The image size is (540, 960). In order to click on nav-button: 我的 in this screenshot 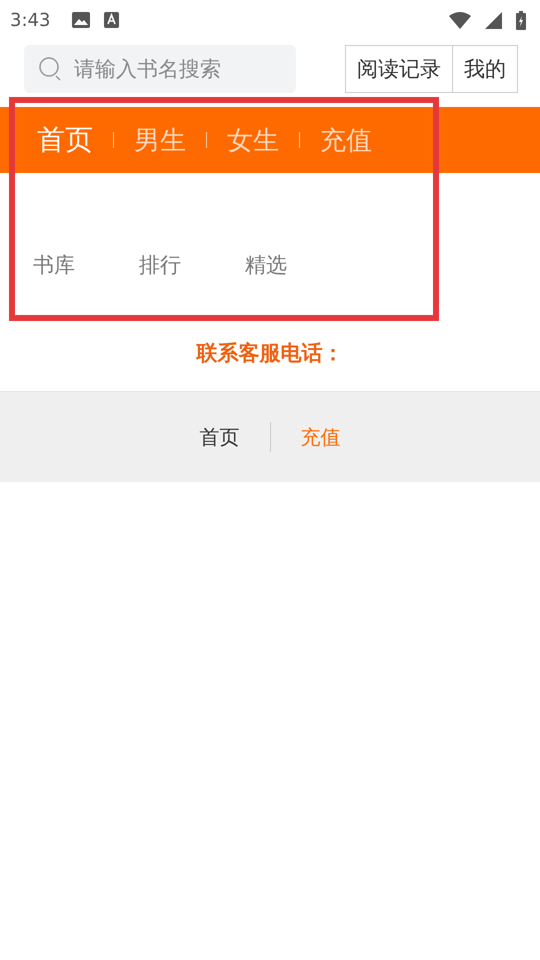, I will do `click(485, 69)`.